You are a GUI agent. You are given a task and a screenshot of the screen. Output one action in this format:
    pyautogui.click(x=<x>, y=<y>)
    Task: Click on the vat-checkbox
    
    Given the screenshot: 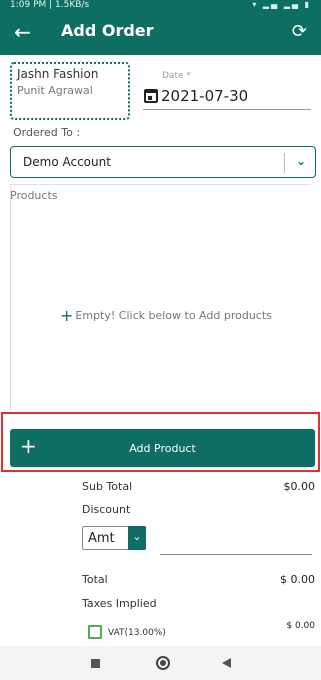 What is the action you would take?
    pyautogui.click(x=95, y=632)
    